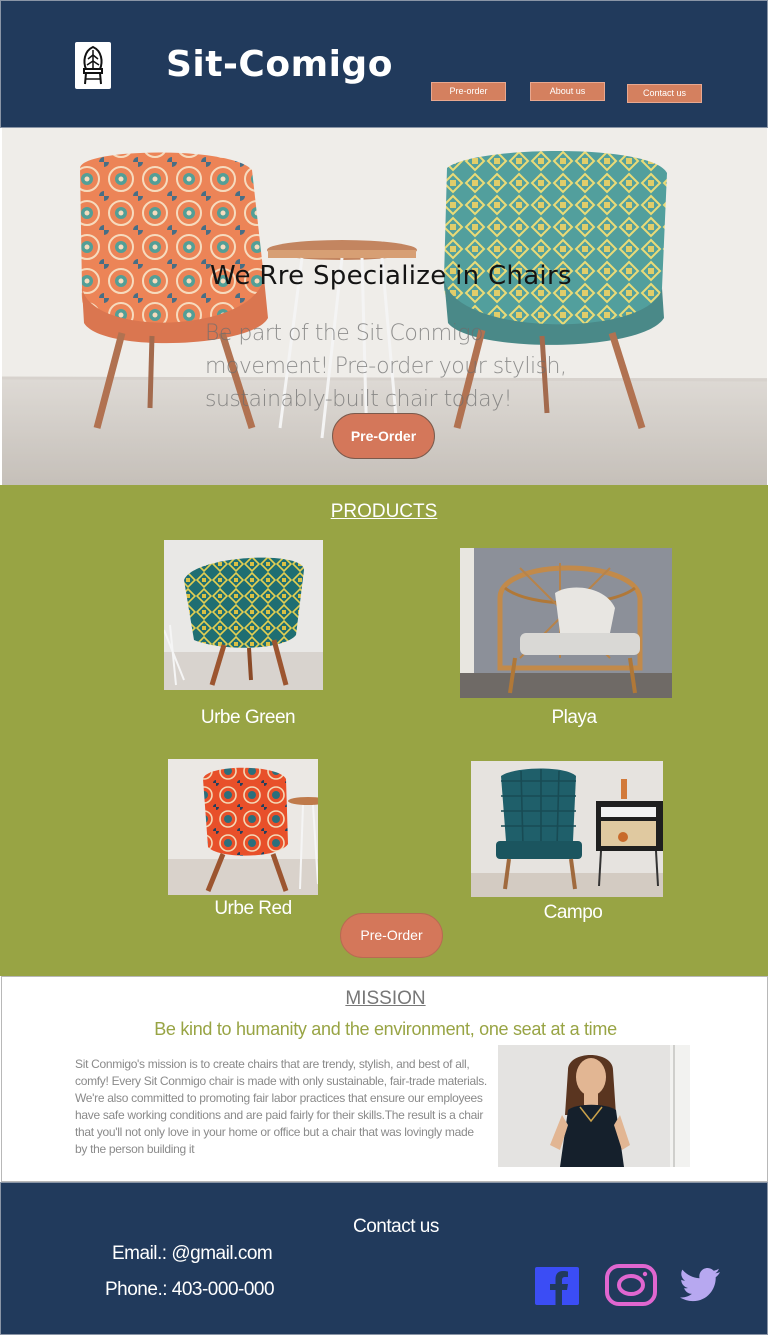  What do you see at coordinates (396, 1226) in the screenshot?
I see `contact-title: Contact us` at bounding box center [396, 1226].